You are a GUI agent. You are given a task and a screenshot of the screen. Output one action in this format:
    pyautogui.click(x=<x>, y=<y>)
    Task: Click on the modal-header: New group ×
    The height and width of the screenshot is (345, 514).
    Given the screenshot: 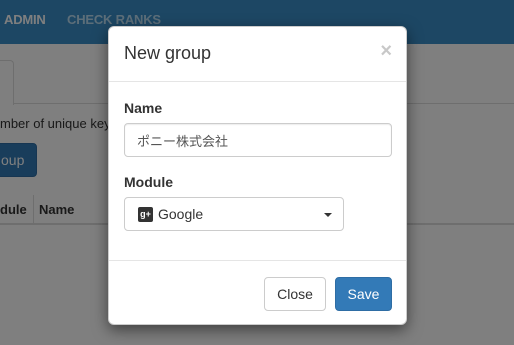 What is the action you would take?
    pyautogui.click(x=257, y=54)
    